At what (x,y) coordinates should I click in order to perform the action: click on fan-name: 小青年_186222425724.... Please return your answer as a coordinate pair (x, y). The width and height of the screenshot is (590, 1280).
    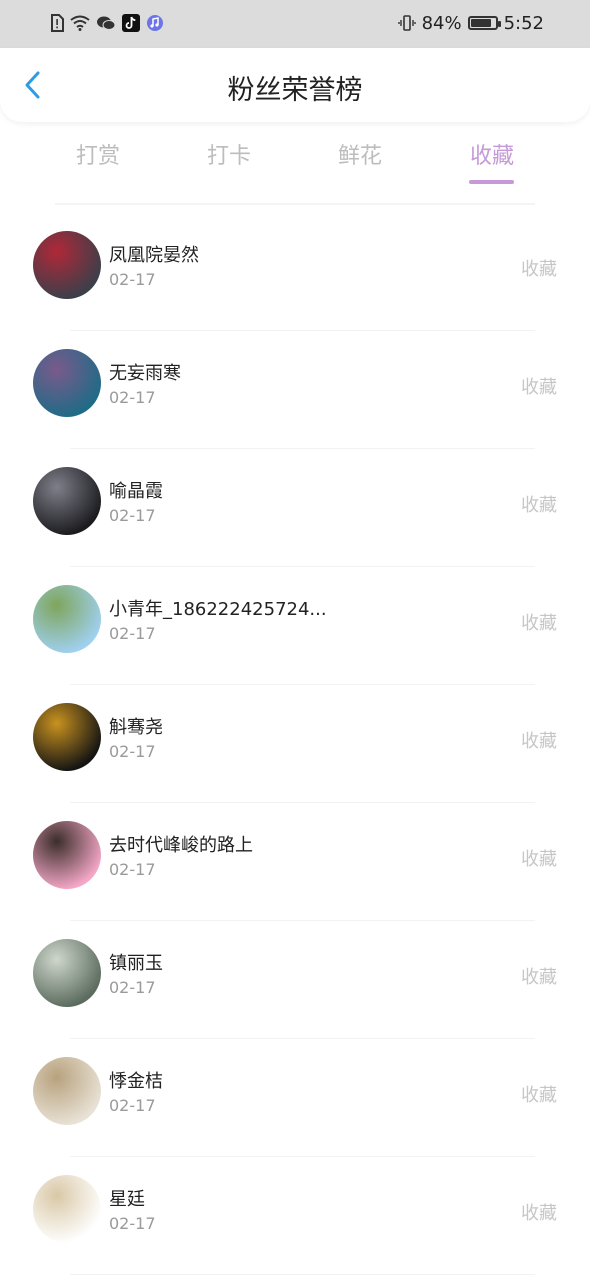
    Looking at the image, I should click on (218, 609).